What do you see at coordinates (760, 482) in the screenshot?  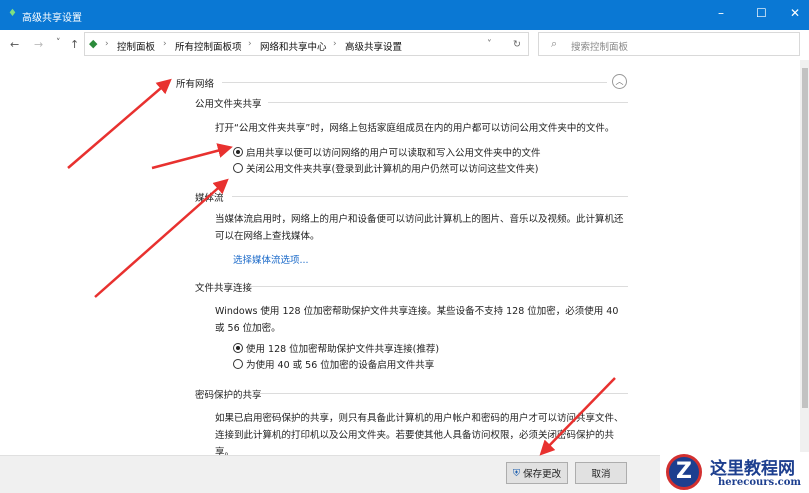 I see `watermark-url: herecours.com` at bounding box center [760, 482].